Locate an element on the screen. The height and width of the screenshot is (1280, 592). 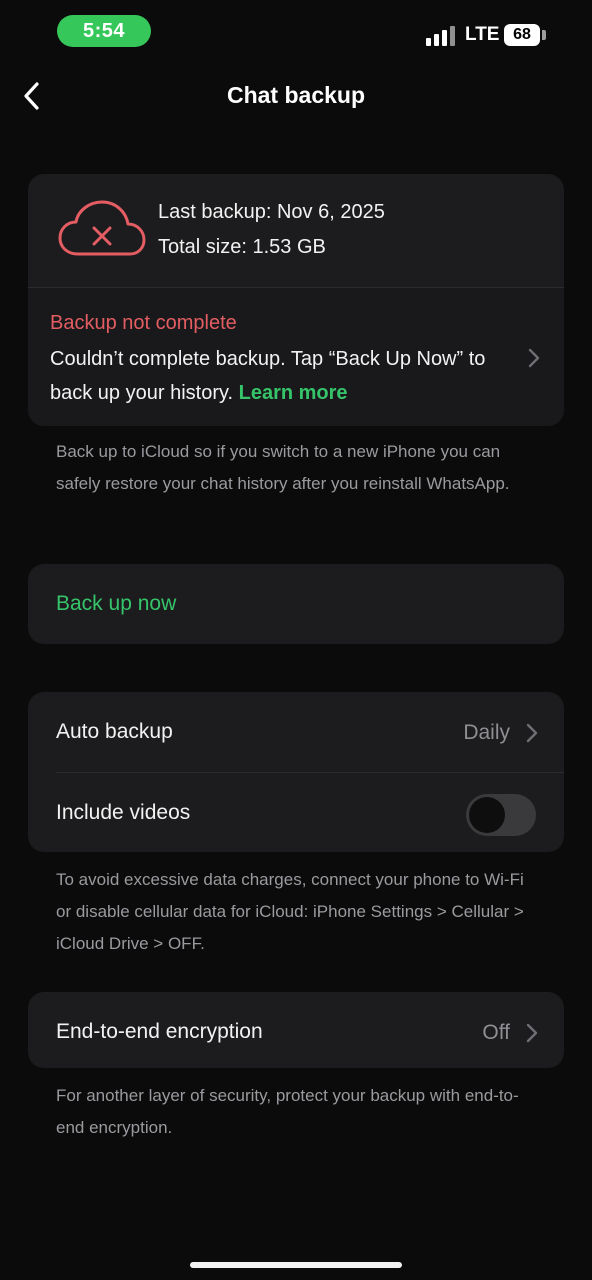
include-videos-row: Include videos is located at coordinates (296, 812).